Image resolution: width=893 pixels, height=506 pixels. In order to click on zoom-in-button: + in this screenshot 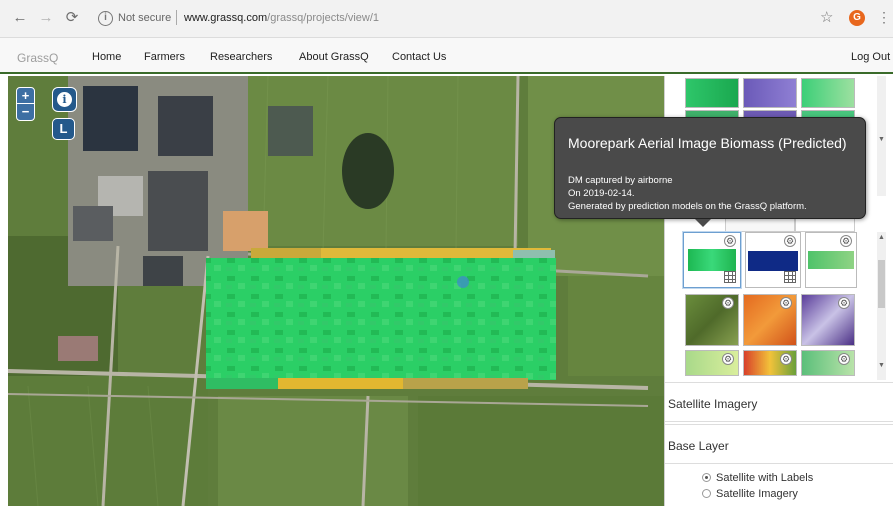, I will do `click(25, 96)`.